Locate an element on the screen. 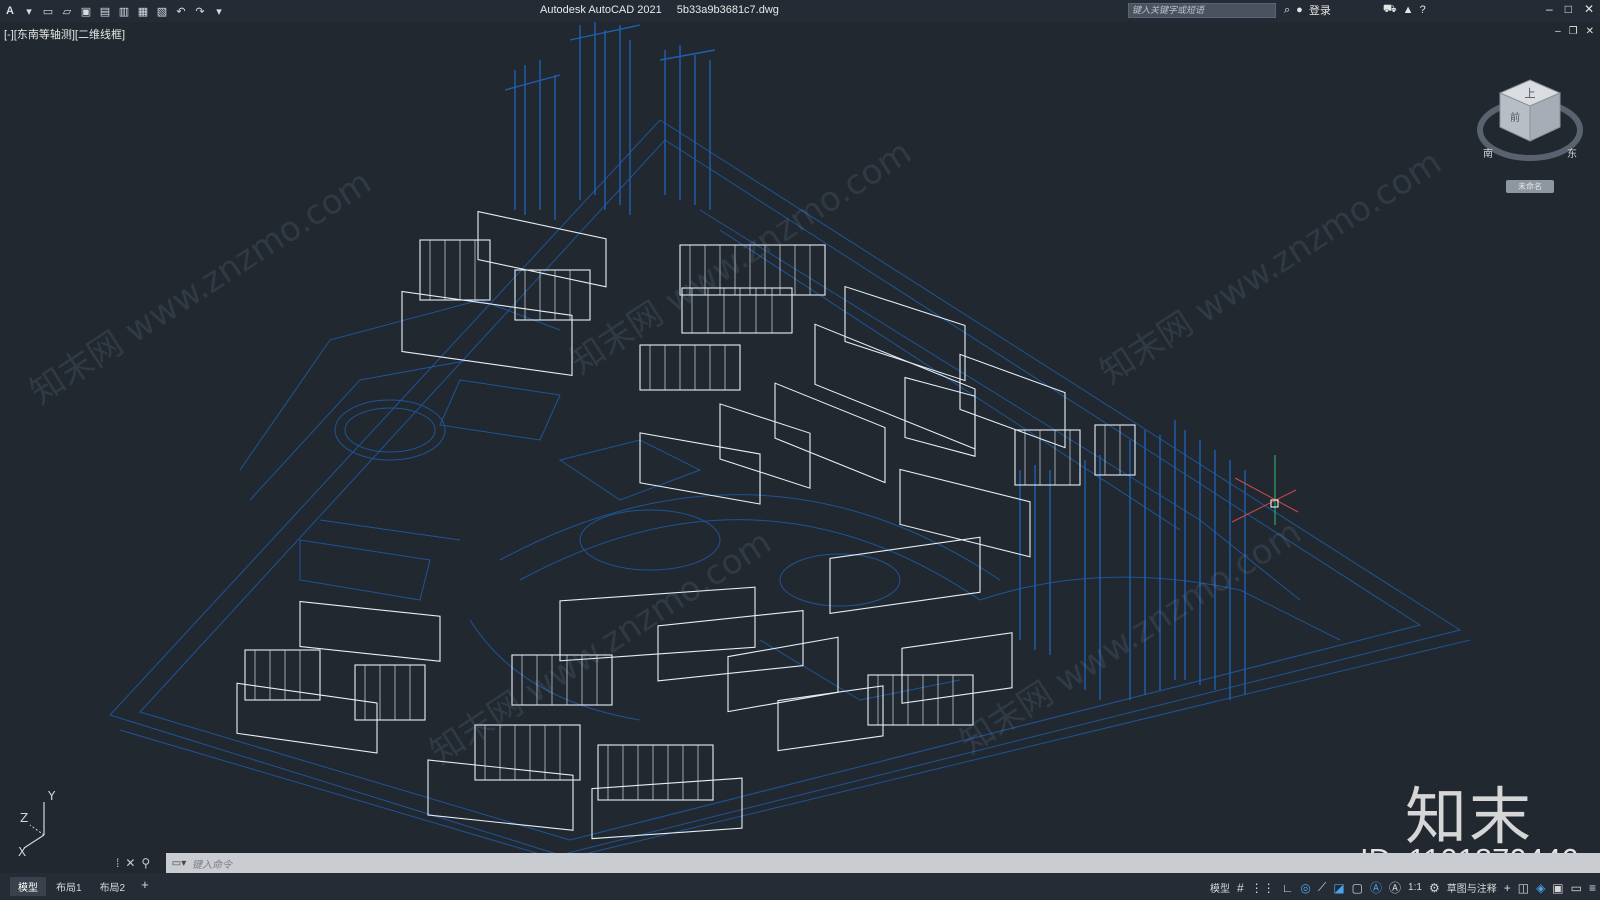  undo-icon: ↶ is located at coordinates (181, 11).